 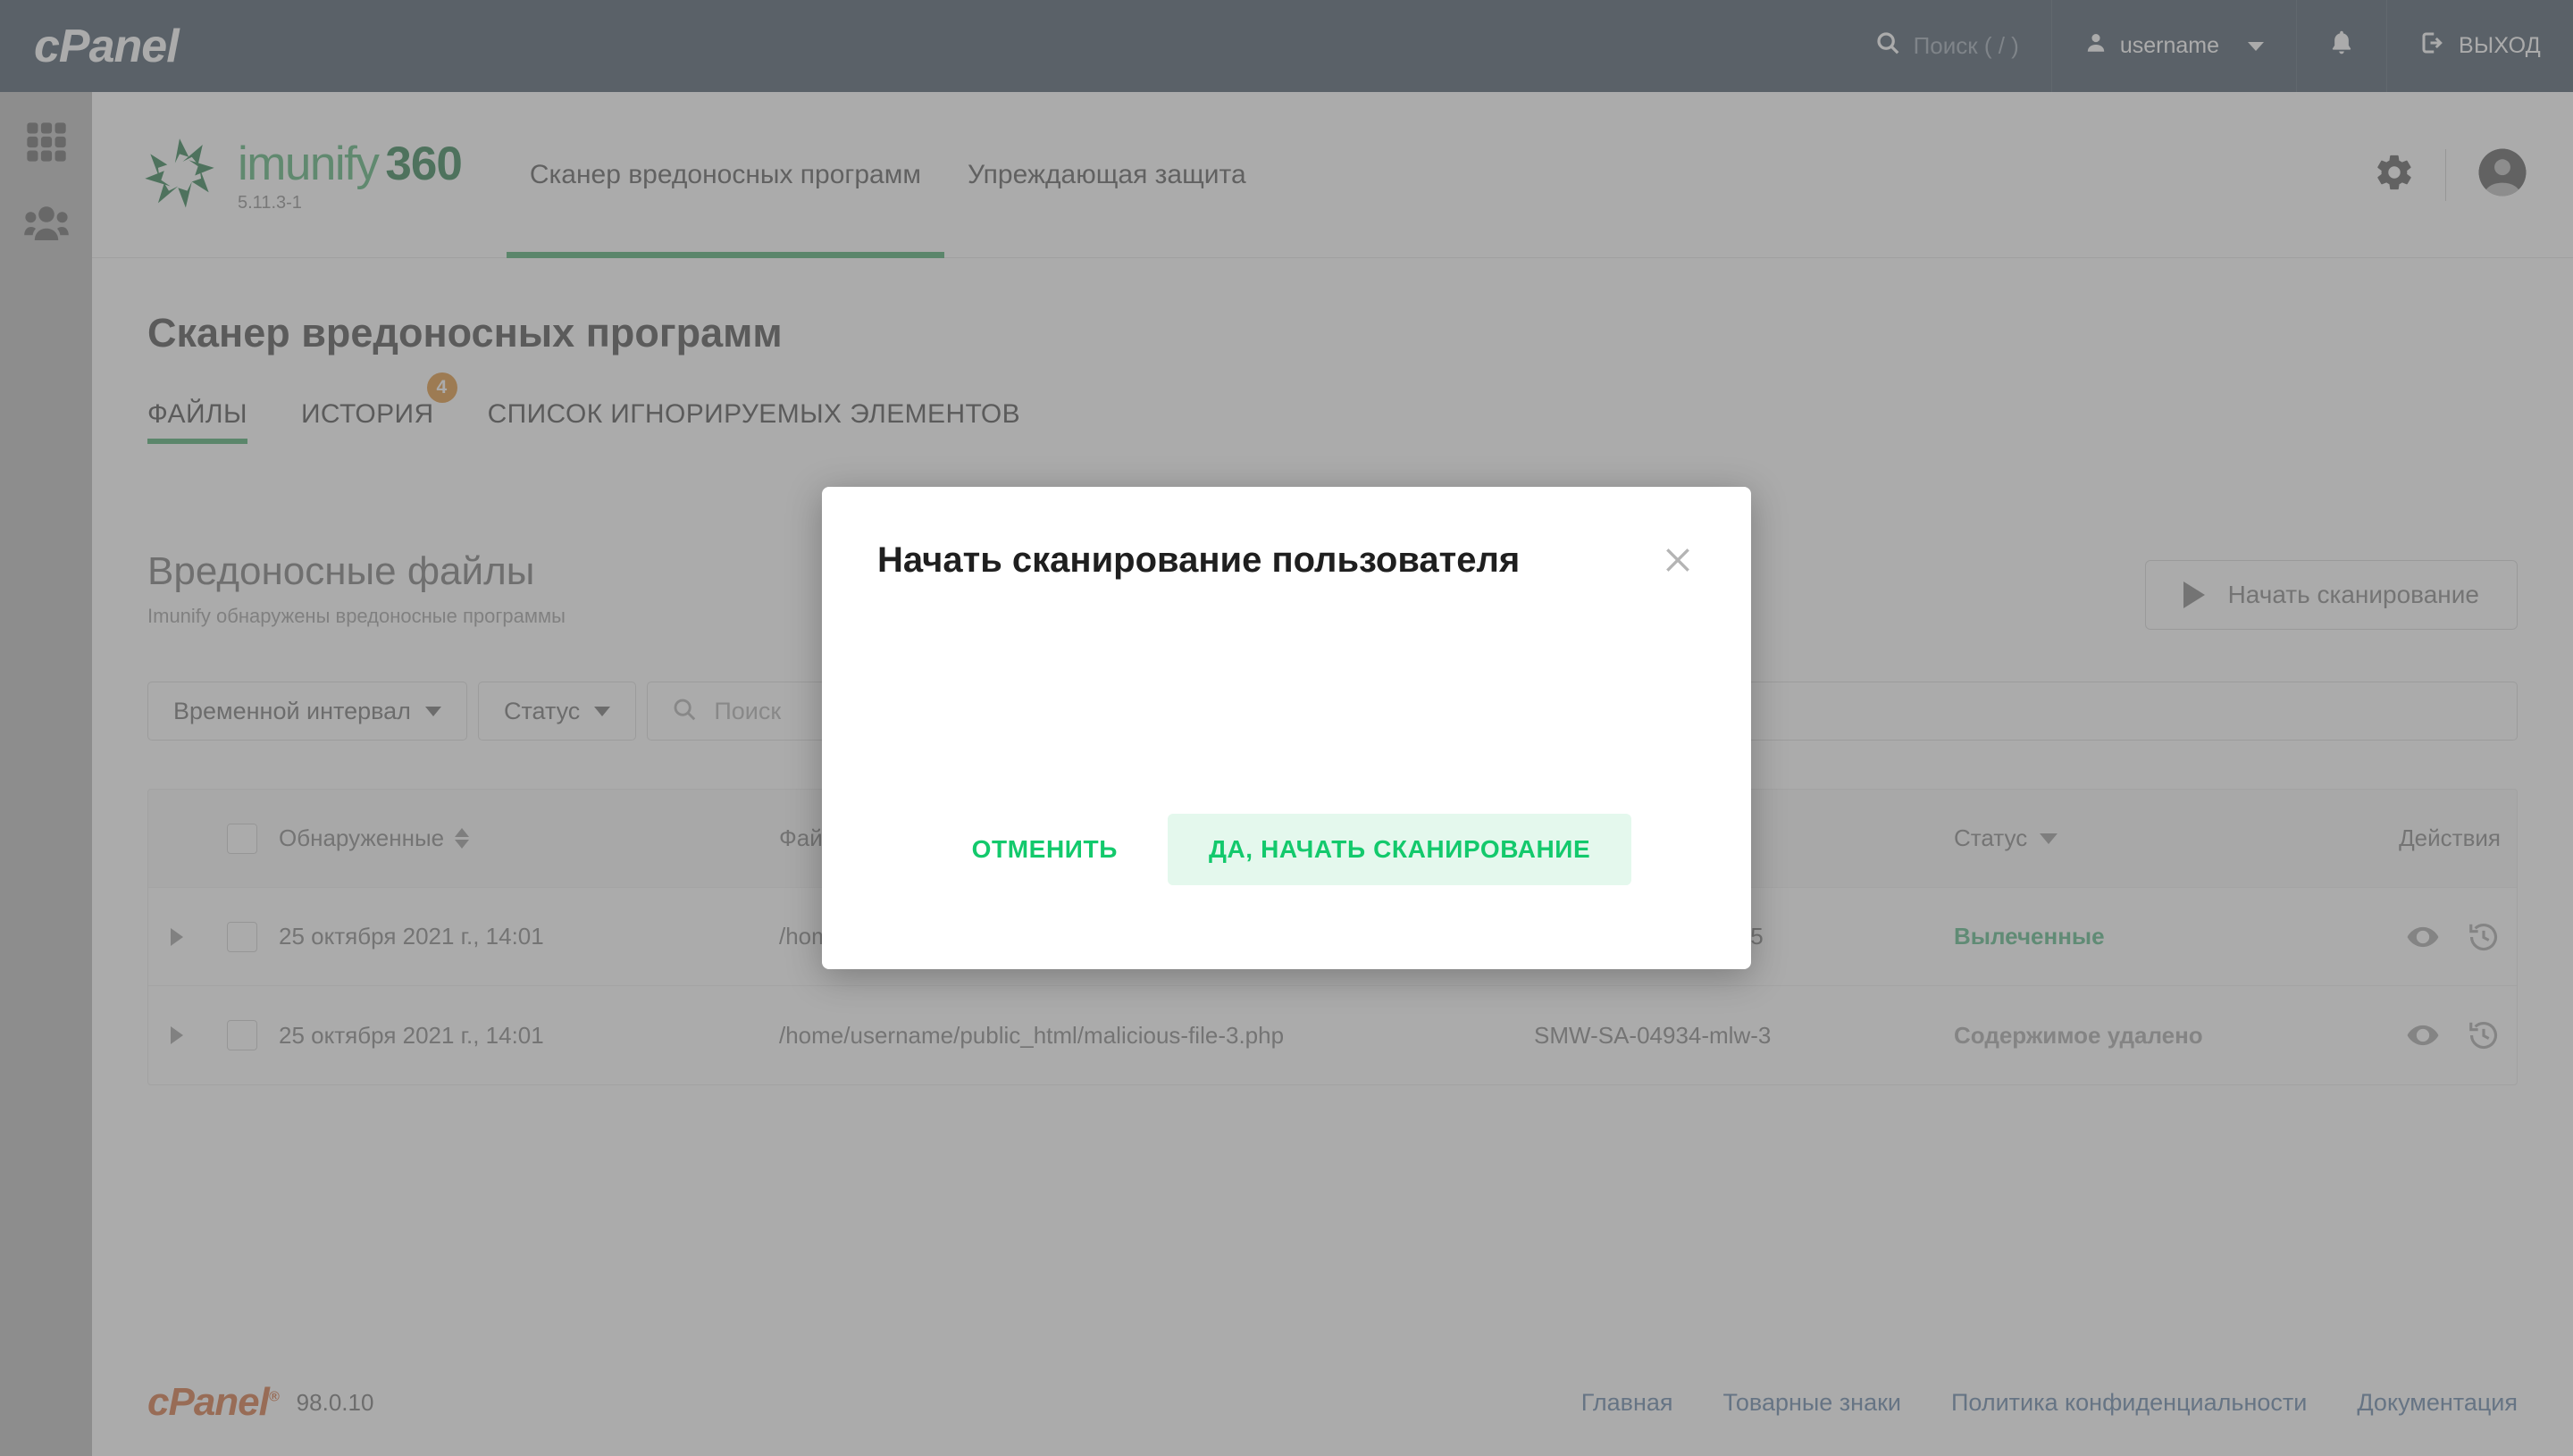 What do you see at coordinates (1399, 849) in the screenshot?
I see `confirm-start-scan-button: ДА, НАЧАТЬ СКАНИРОВАНИЕ` at bounding box center [1399, 849].